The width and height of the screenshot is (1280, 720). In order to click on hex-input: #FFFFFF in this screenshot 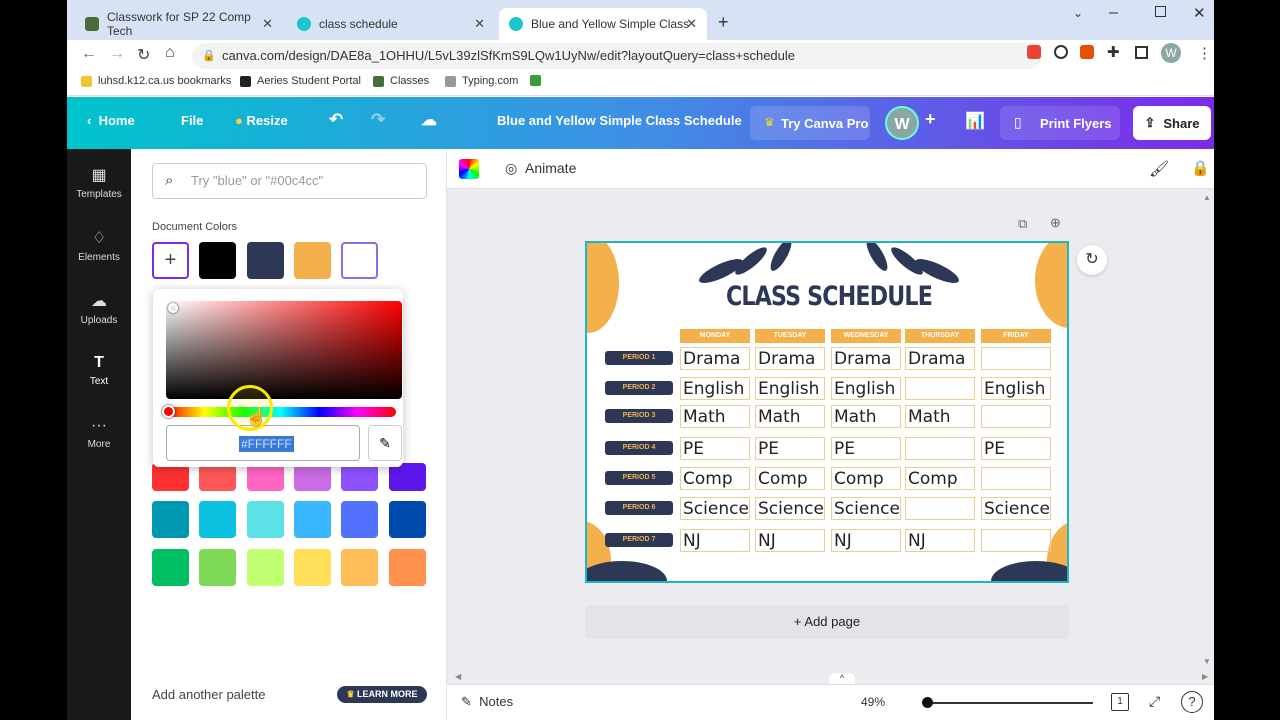, I will do `click(263, 443)`.